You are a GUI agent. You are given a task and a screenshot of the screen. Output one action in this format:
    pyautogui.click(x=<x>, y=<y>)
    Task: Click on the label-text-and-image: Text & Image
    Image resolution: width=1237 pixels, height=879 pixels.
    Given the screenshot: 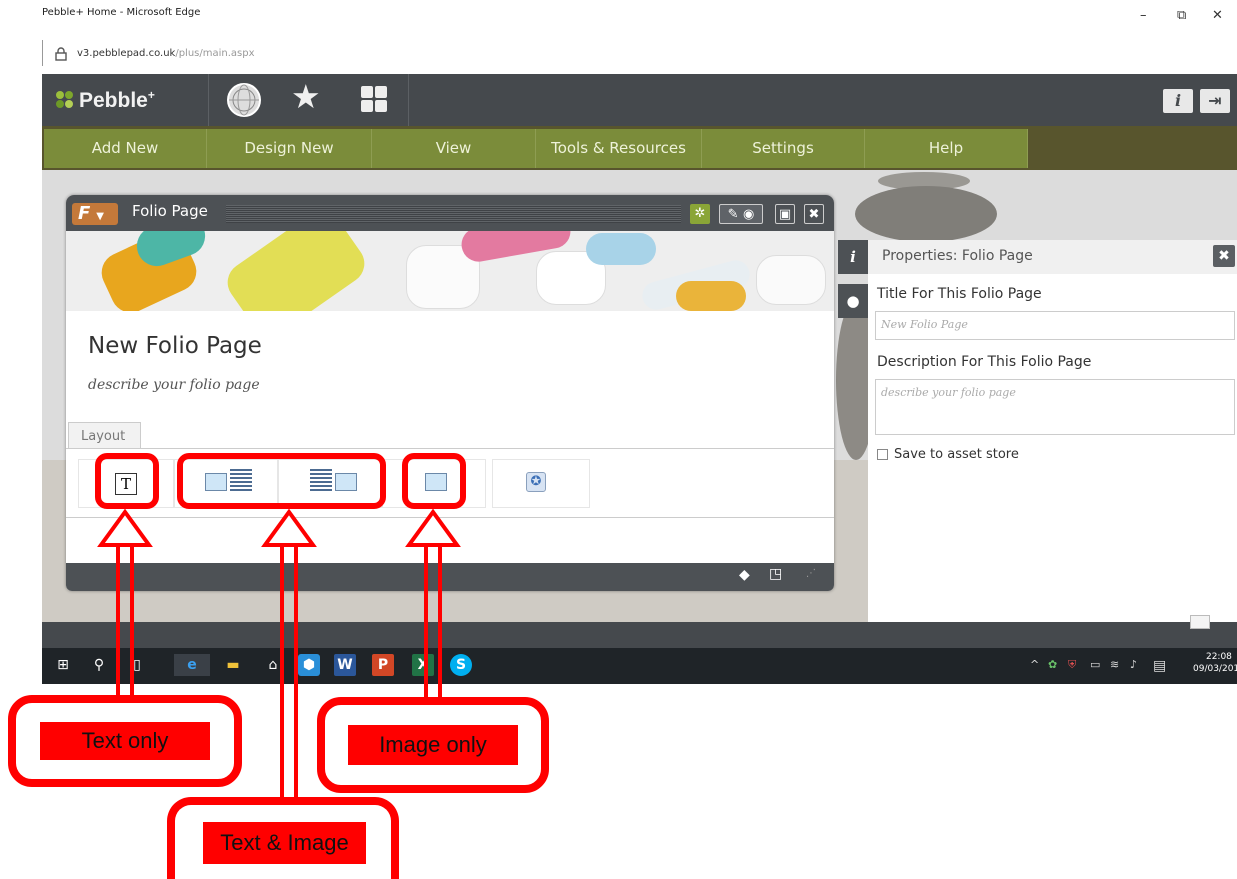 What is the action you would take?
    pyautogui.click(x=284, y=843)
    